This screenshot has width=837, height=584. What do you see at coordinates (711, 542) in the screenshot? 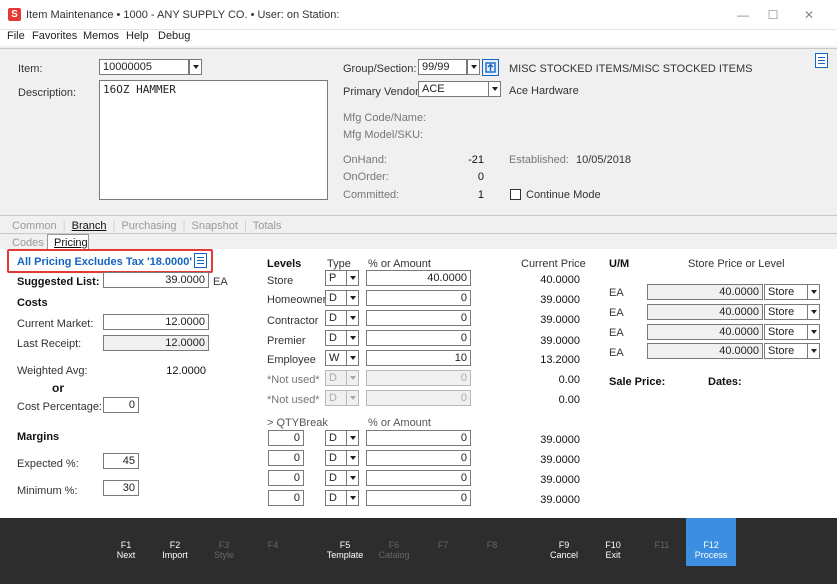
I see `f12-process-button: F12 Process` at bounding box center [711, 542].